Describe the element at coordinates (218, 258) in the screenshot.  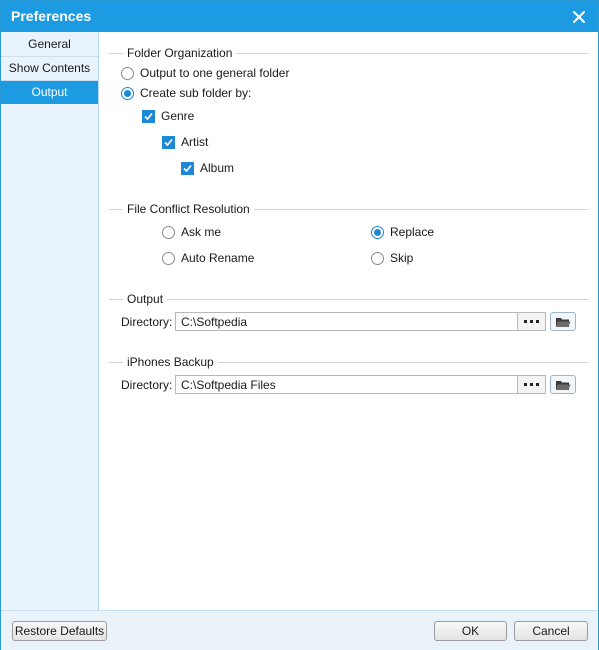
I see `auto-rename-label: Auto Rename` at that location.